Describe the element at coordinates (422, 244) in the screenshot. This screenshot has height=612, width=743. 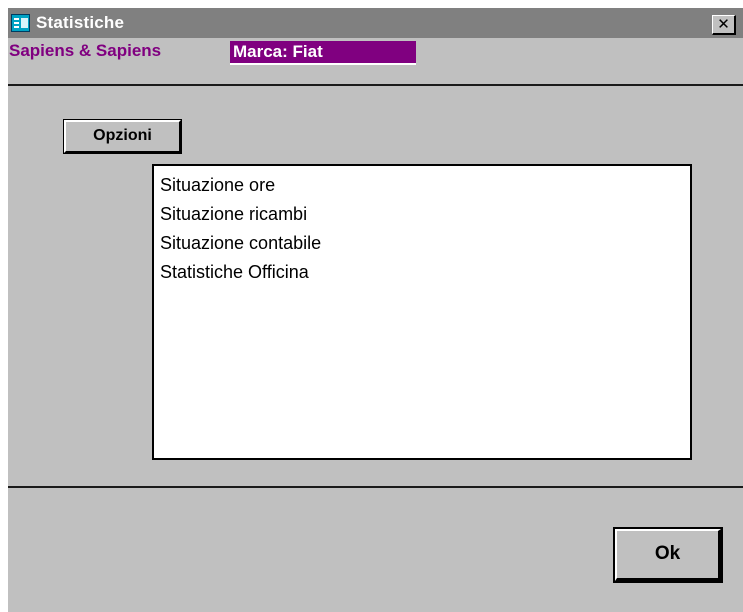
I see `list-item-situazione-contabile: Situazione contabile` at that location.